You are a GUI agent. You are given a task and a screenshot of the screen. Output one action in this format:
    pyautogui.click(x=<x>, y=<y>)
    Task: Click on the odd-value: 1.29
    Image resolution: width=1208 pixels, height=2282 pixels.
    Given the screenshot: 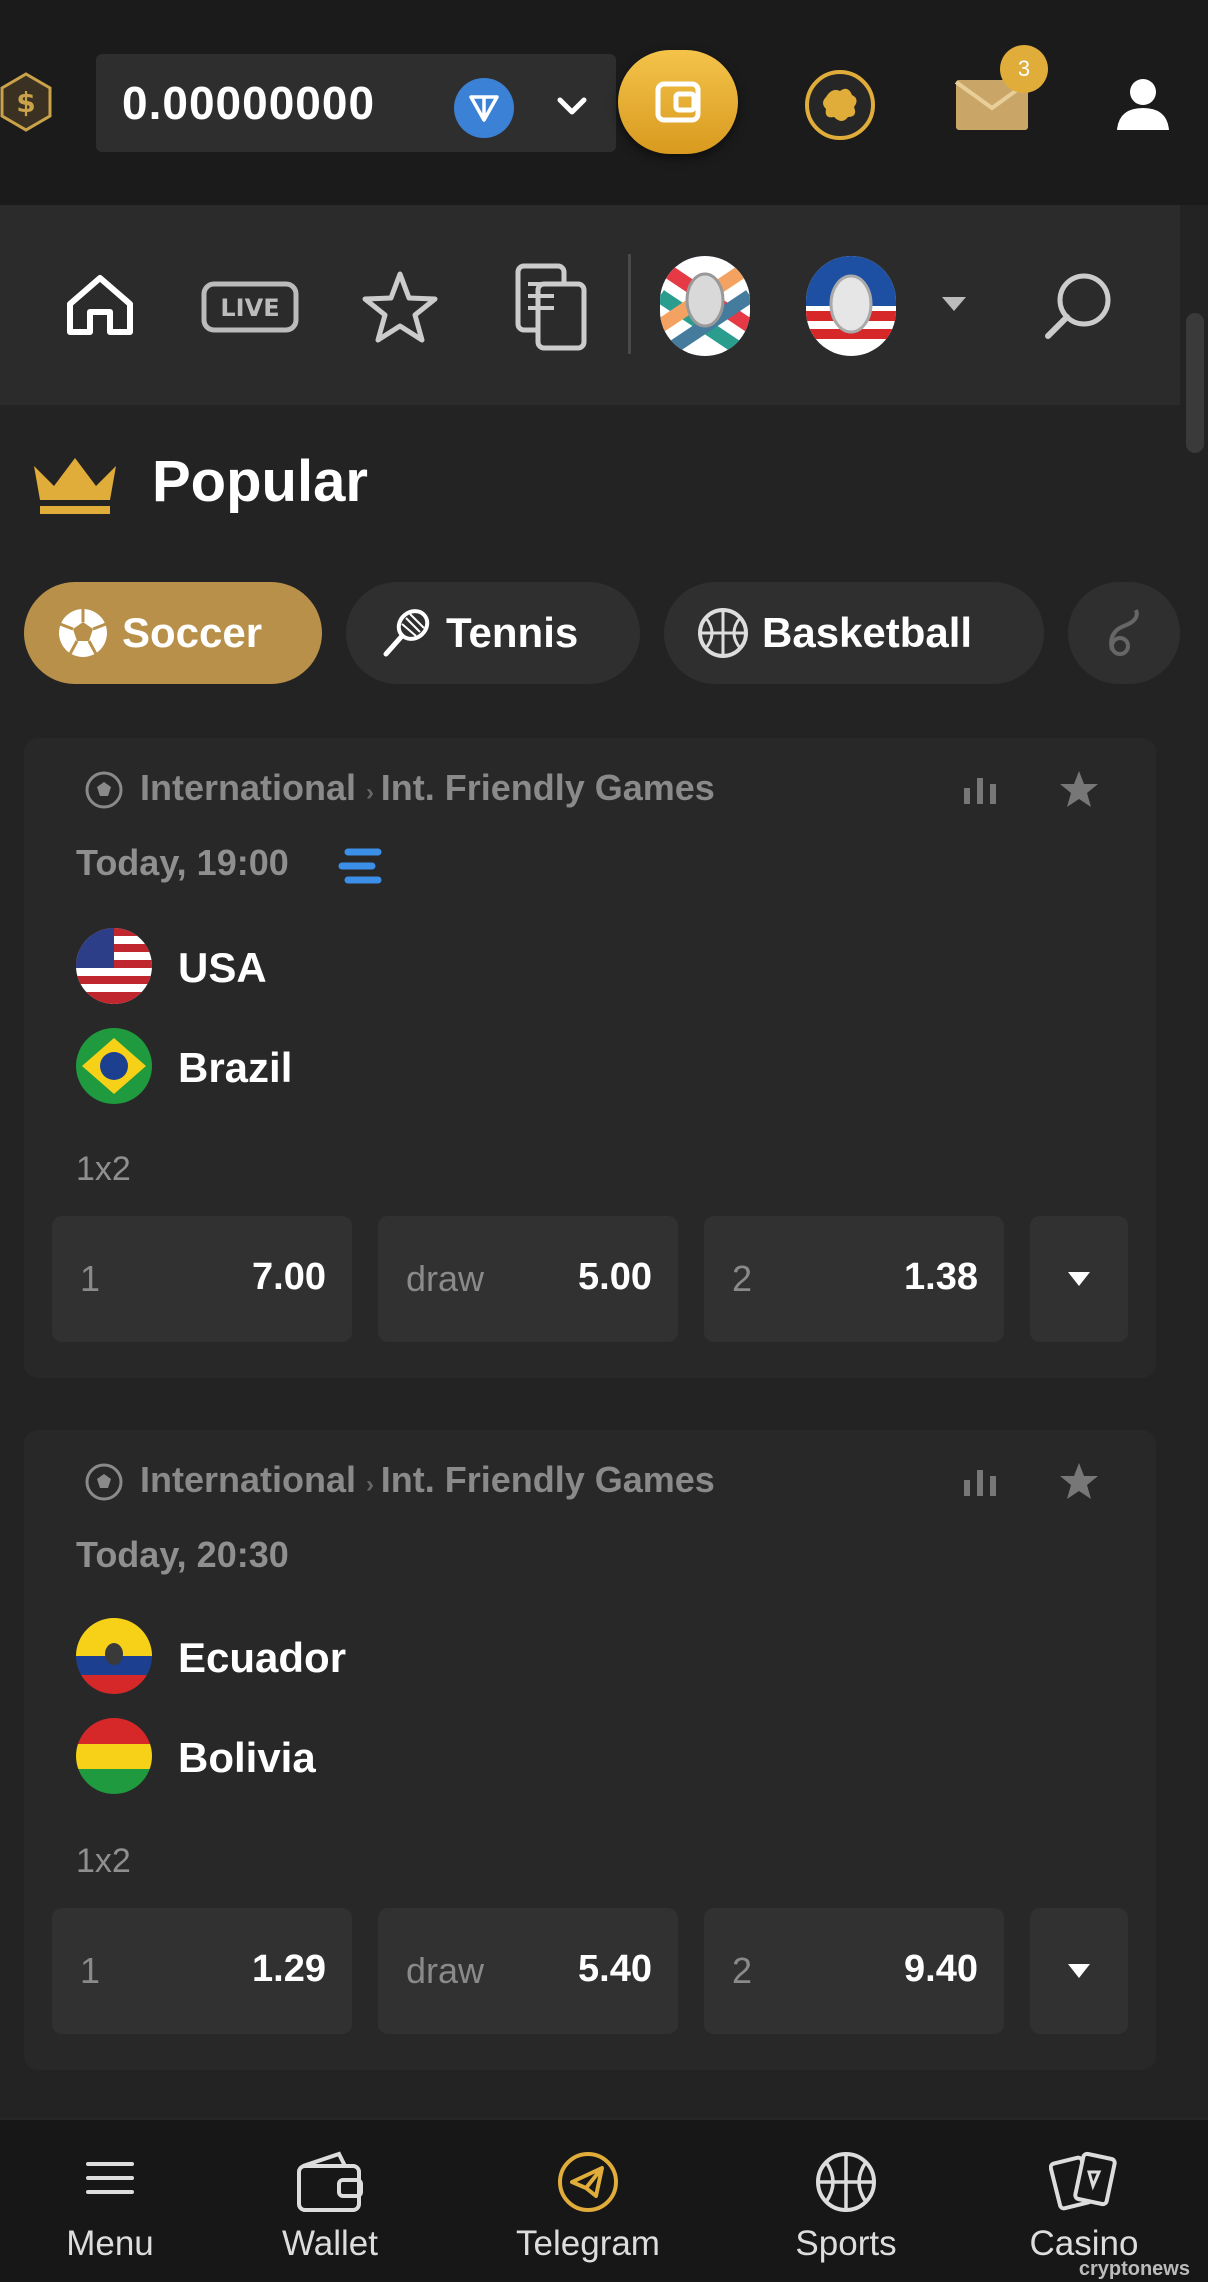 What is the action you would take?
    pyautogui.click(x=289, y=1969)
    